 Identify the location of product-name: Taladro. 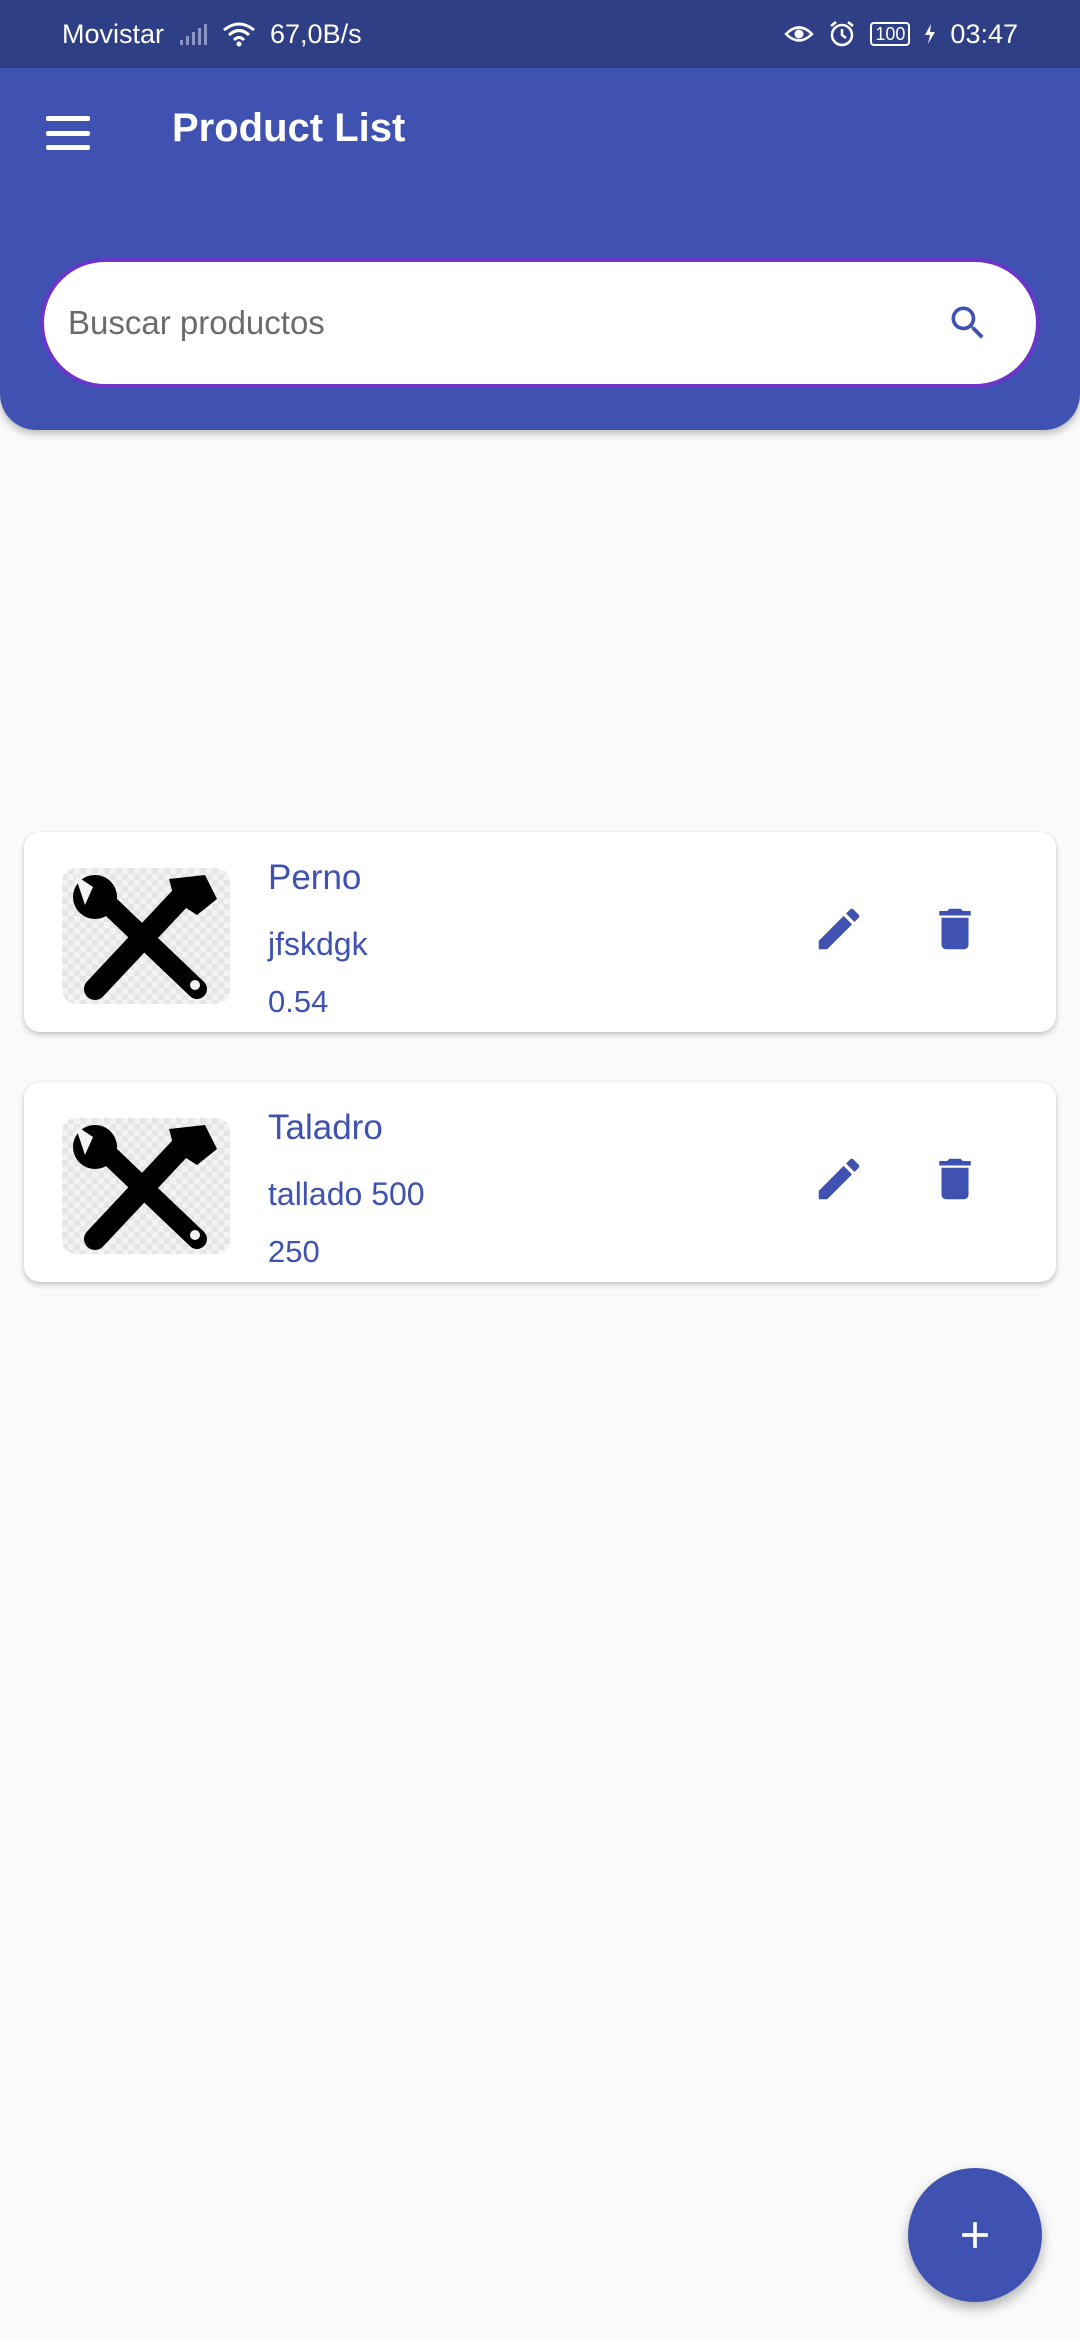
(325, 1127).